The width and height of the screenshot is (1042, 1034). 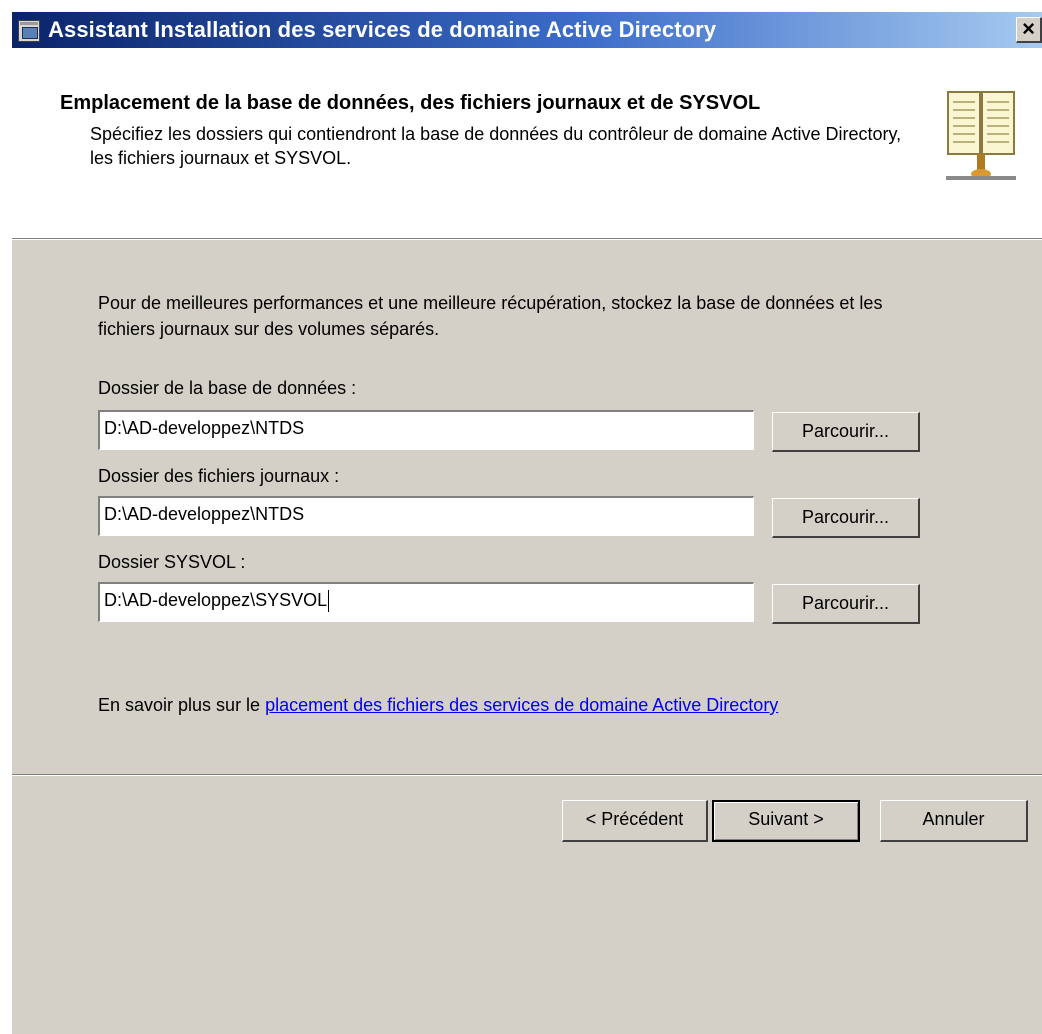 What do you see at coordinates (219, 476) in the screenshot?
I see `log-folder-label: Dossier des fichiers journaux :` at bounding box center [219, 476].